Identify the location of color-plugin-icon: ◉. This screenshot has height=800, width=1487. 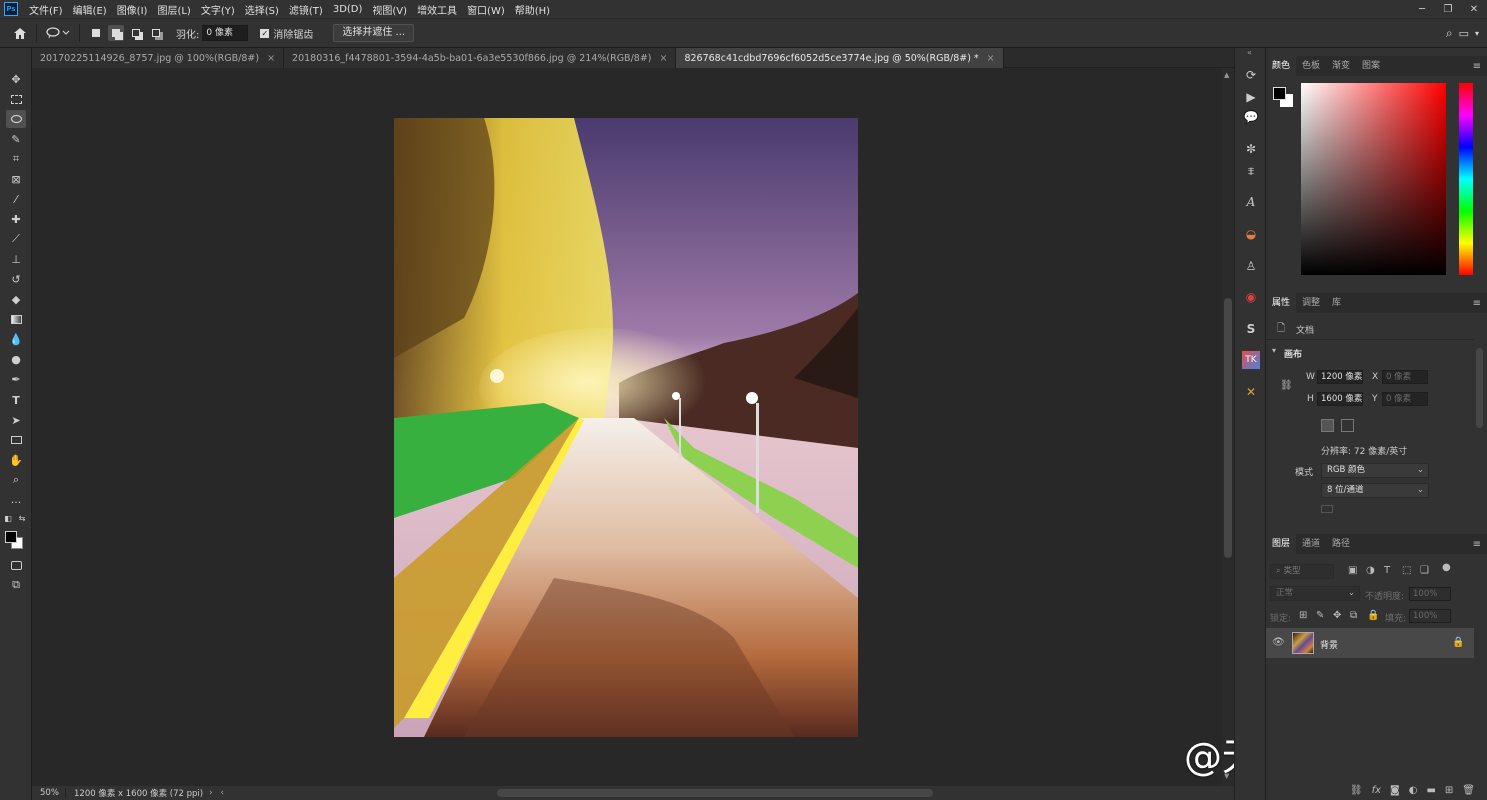
(1251, 297).